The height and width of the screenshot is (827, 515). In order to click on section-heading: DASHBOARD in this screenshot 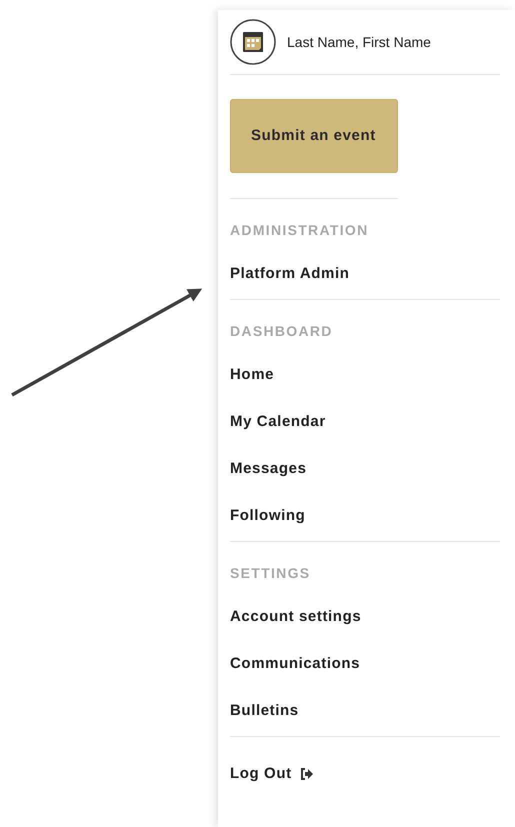, I will do `click(282, 332)`.